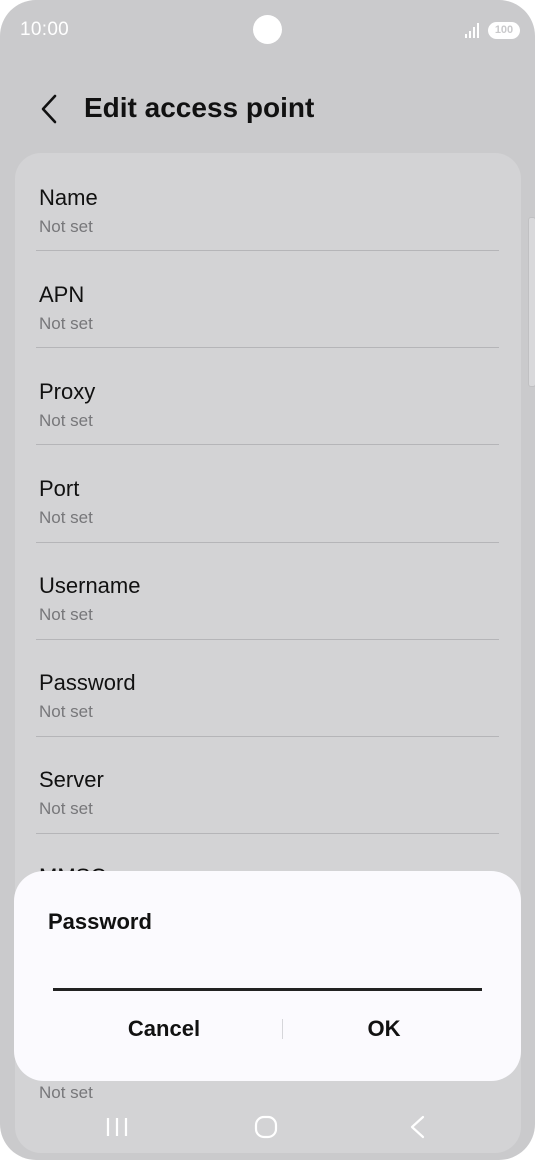 The width and height of the screenshot is (535, 1160). Describe the element at coordinates (531, 302) in the screenshot. I see `scrollbar` at that location.